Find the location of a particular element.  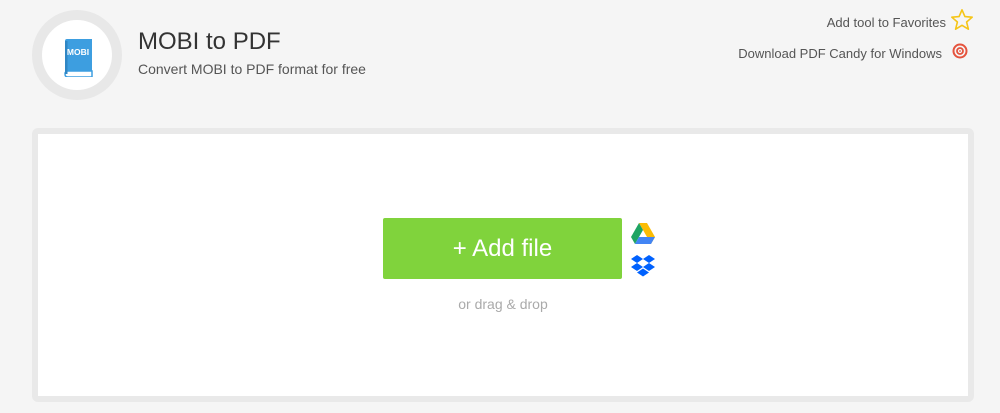

add-file-button: + Add file is located at coordinates (502, 248).